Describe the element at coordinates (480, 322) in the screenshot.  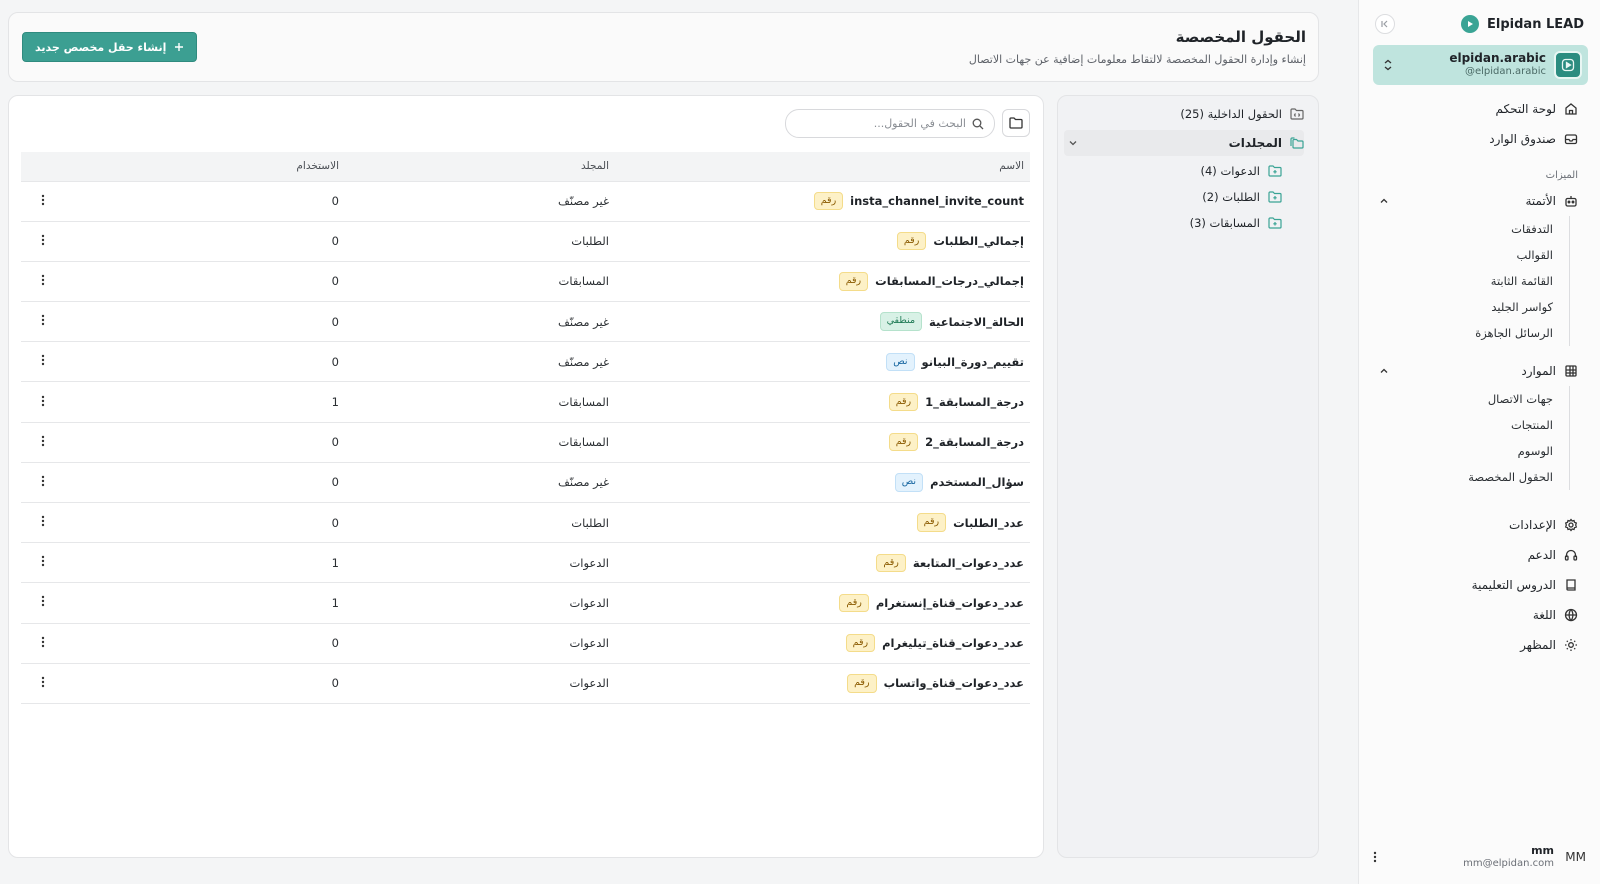
I see `field-folder: غير مصنّف` at that location.